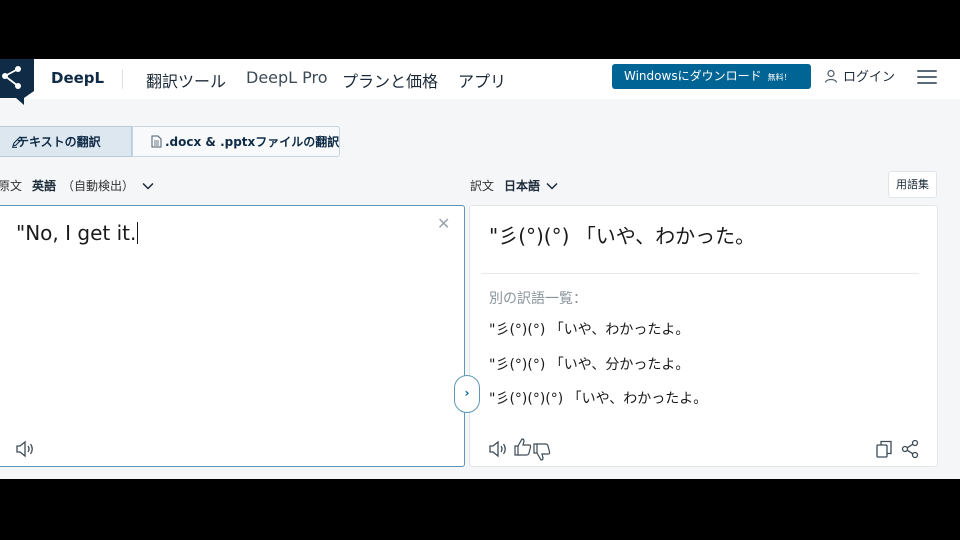 This screenshot has height=540, width=960. What do you see at coordinates (467, 394) in the screenshot?
I see `swap-arrow-icon: ›` at bounding box center [467, 394].